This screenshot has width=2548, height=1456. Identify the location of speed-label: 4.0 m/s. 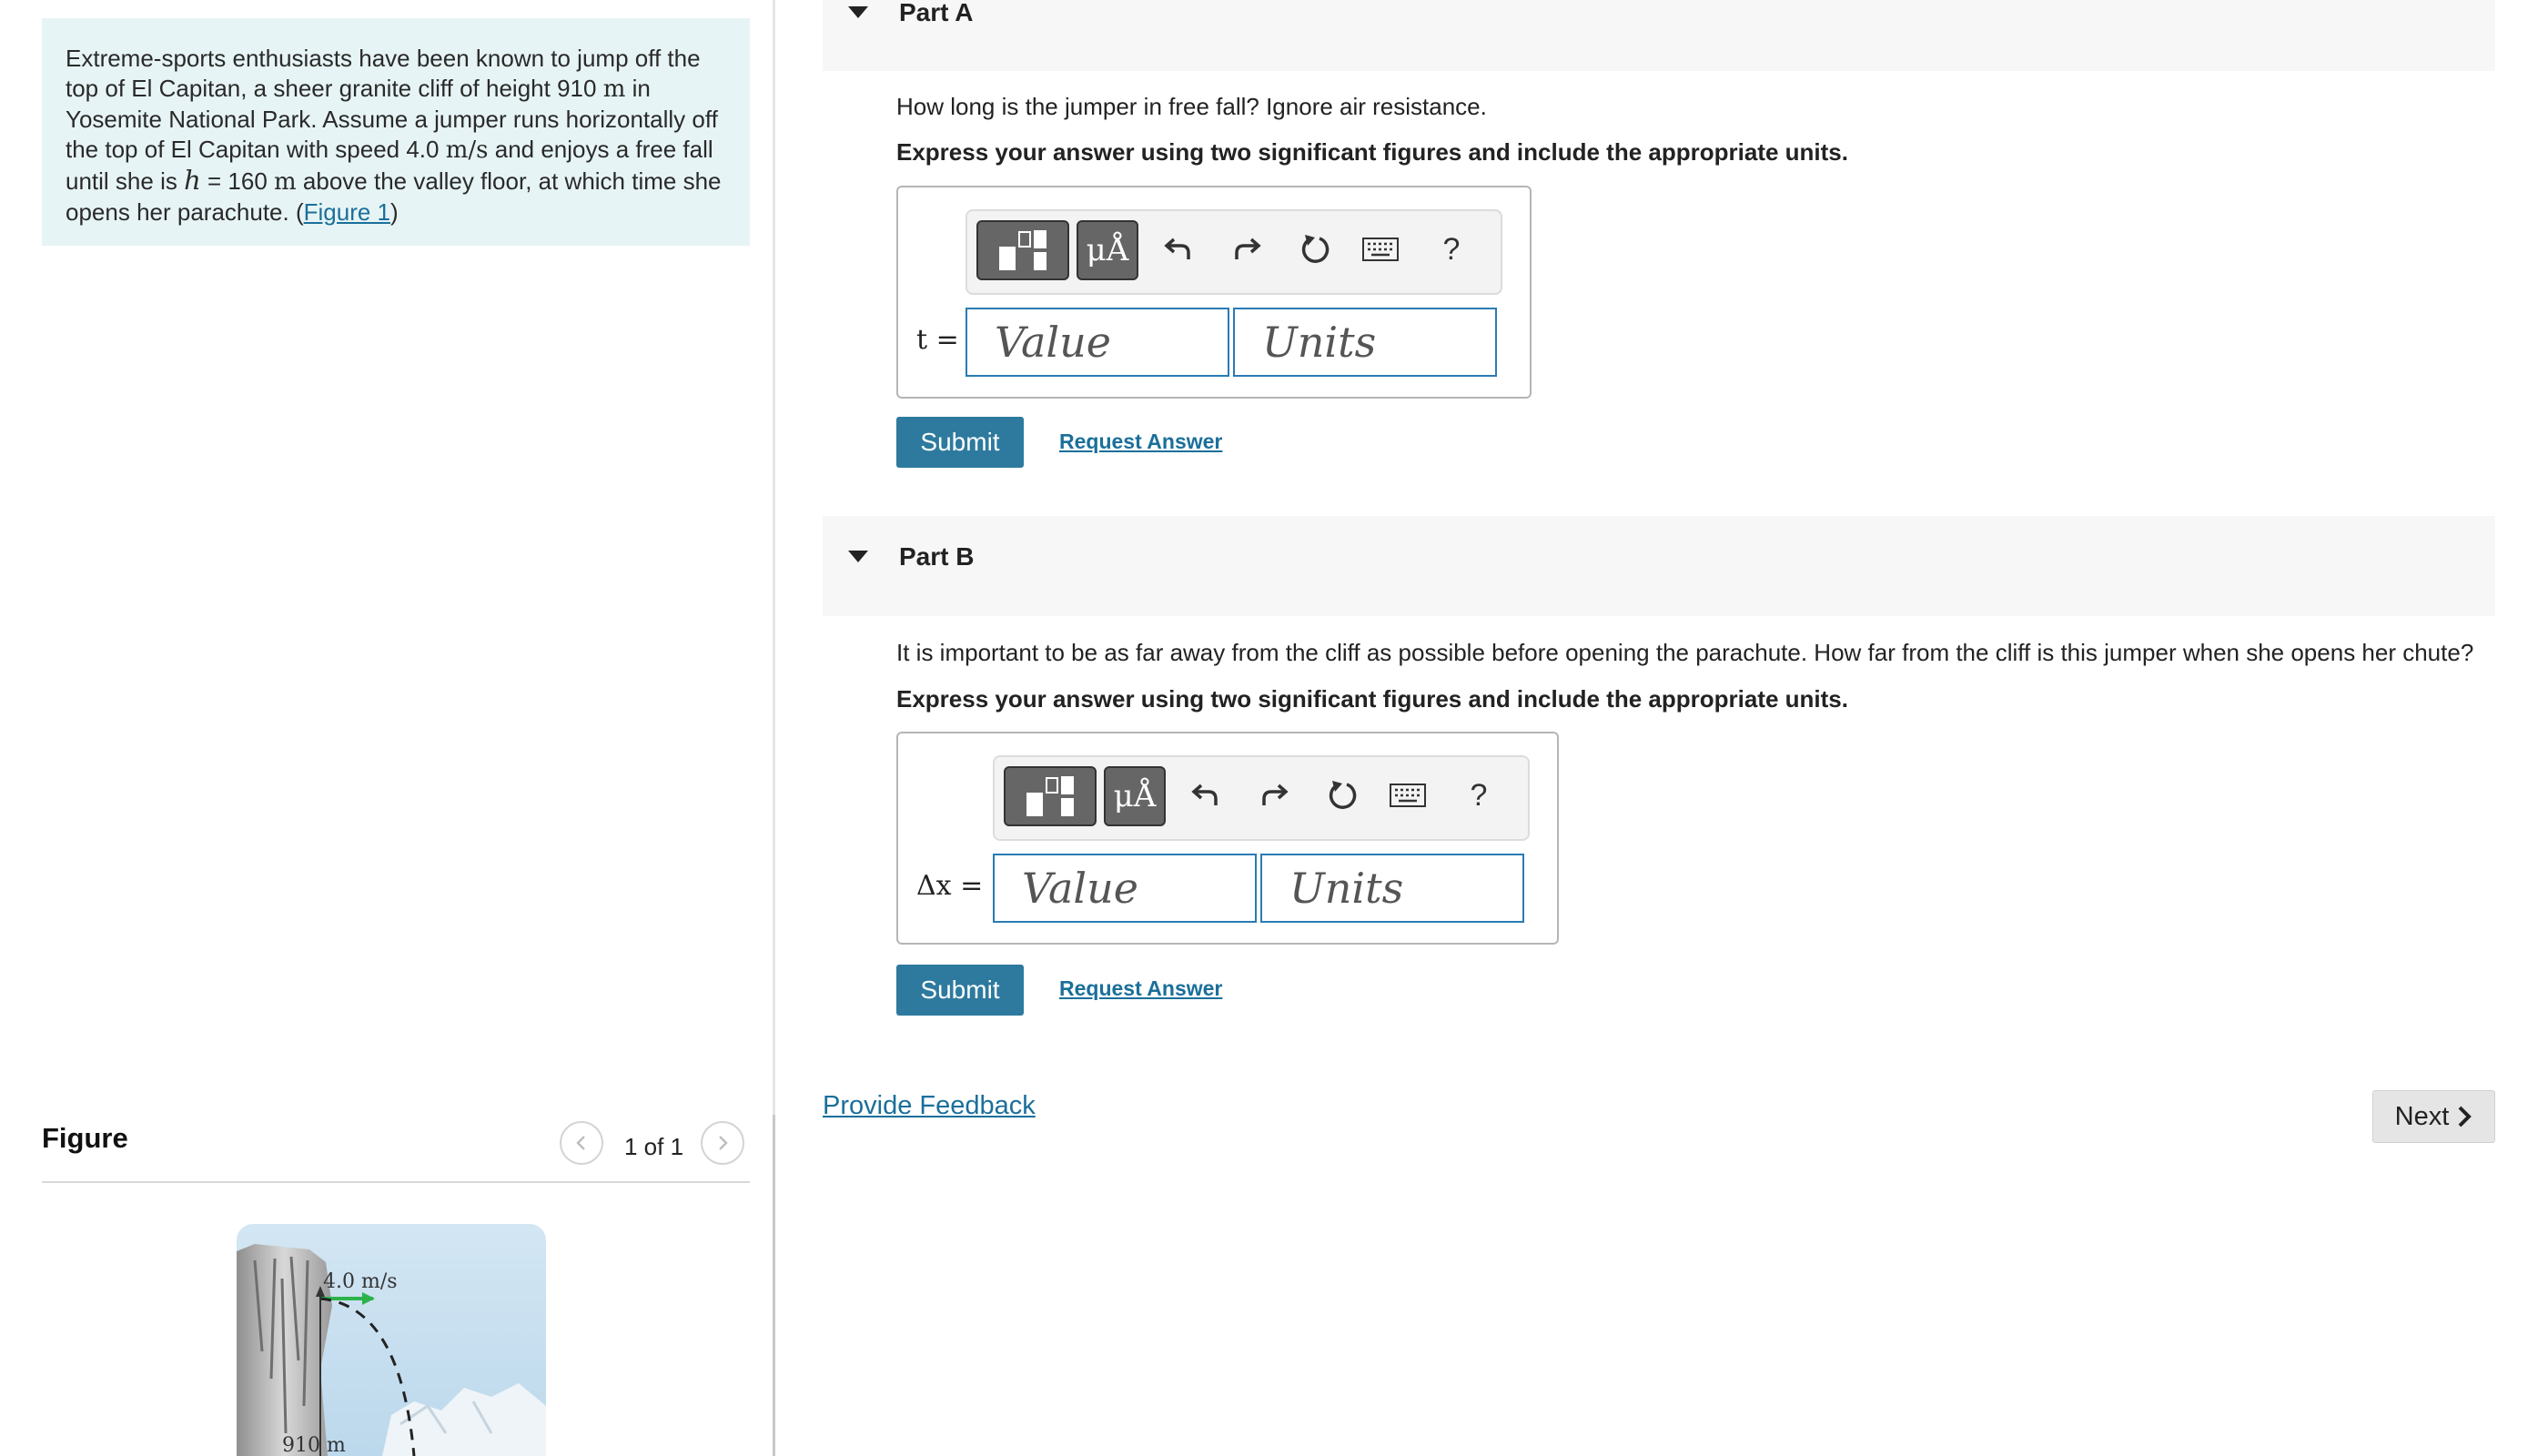
(361, 1282).